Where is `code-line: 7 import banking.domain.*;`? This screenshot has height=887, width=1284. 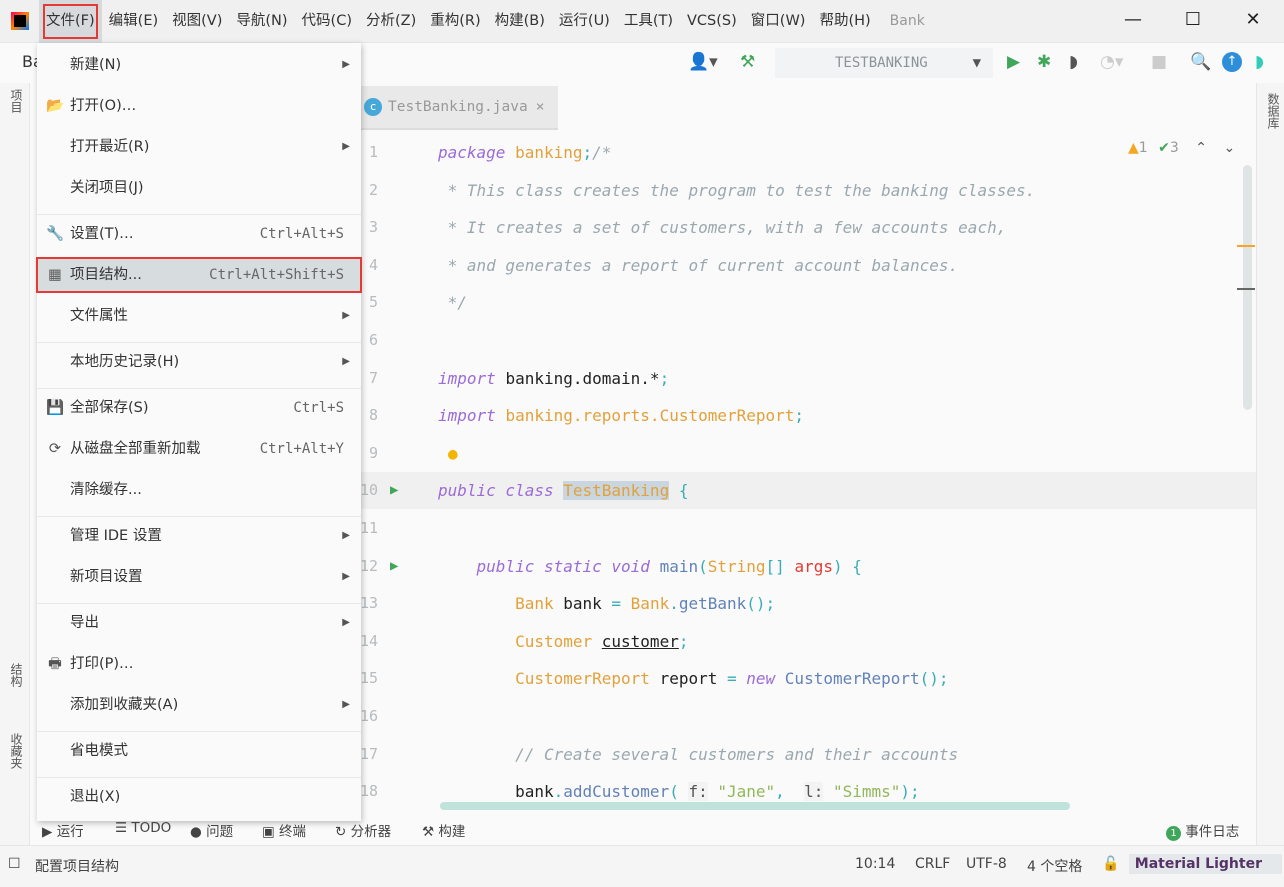
code-line: 7 import banking.domain.*; is located at coordinates (808, 378).